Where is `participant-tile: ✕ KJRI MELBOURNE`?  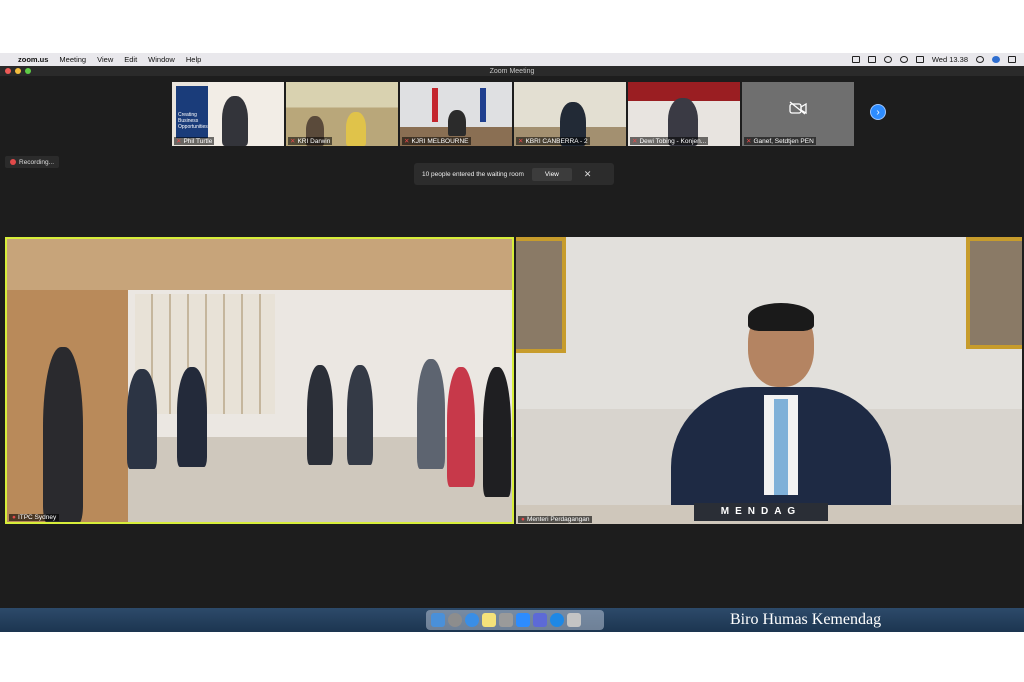 participant-tile: ✕ KJRI MELBOURNE is located at coordinates (456, 114).